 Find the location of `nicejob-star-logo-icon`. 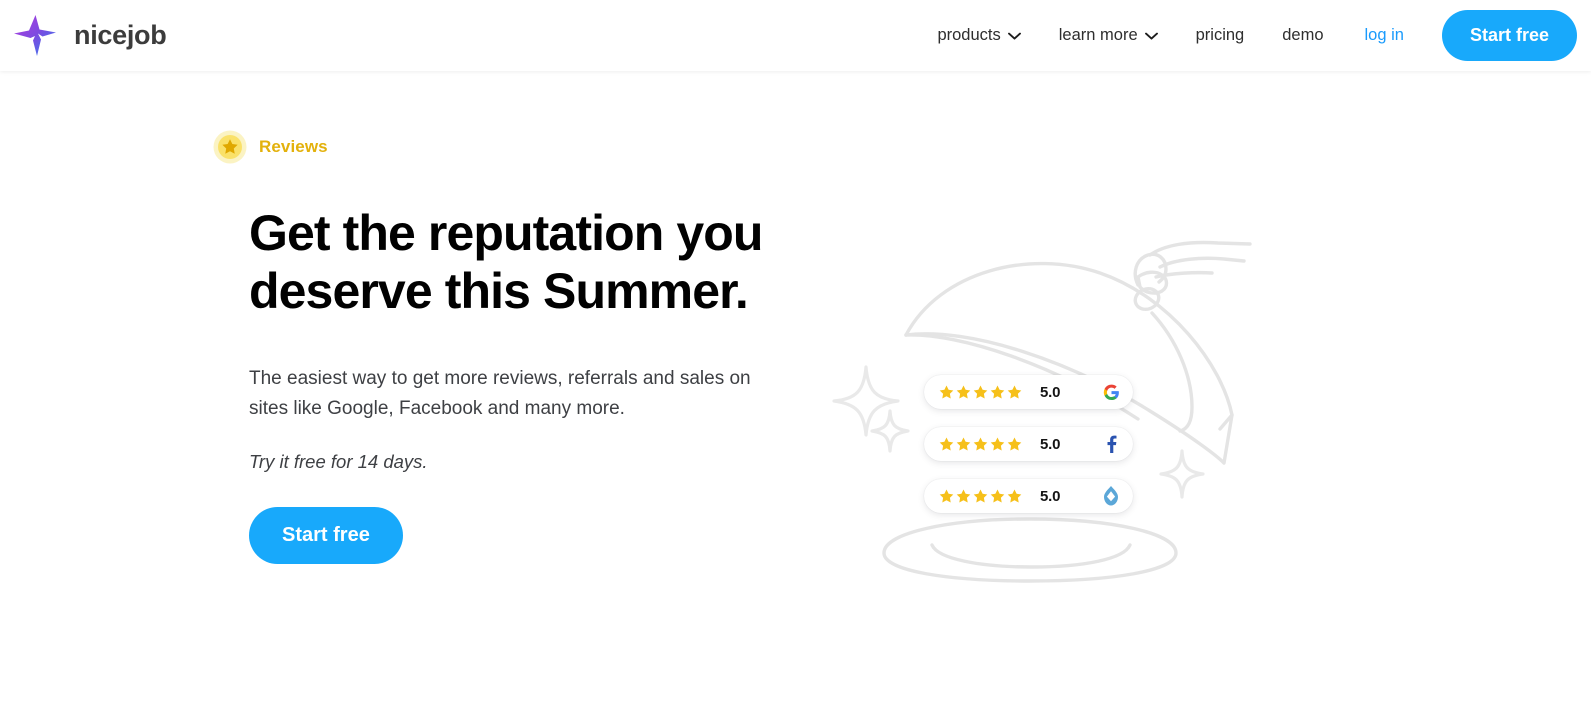

nicejob-star-logo-icon is located at coordinates (35, 35).